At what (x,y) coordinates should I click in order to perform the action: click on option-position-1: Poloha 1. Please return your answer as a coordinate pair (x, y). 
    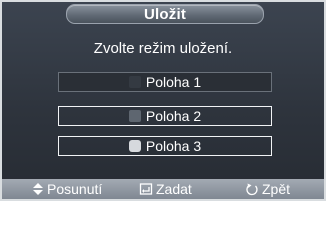
    Looking at the image, I should click on (165, 82).